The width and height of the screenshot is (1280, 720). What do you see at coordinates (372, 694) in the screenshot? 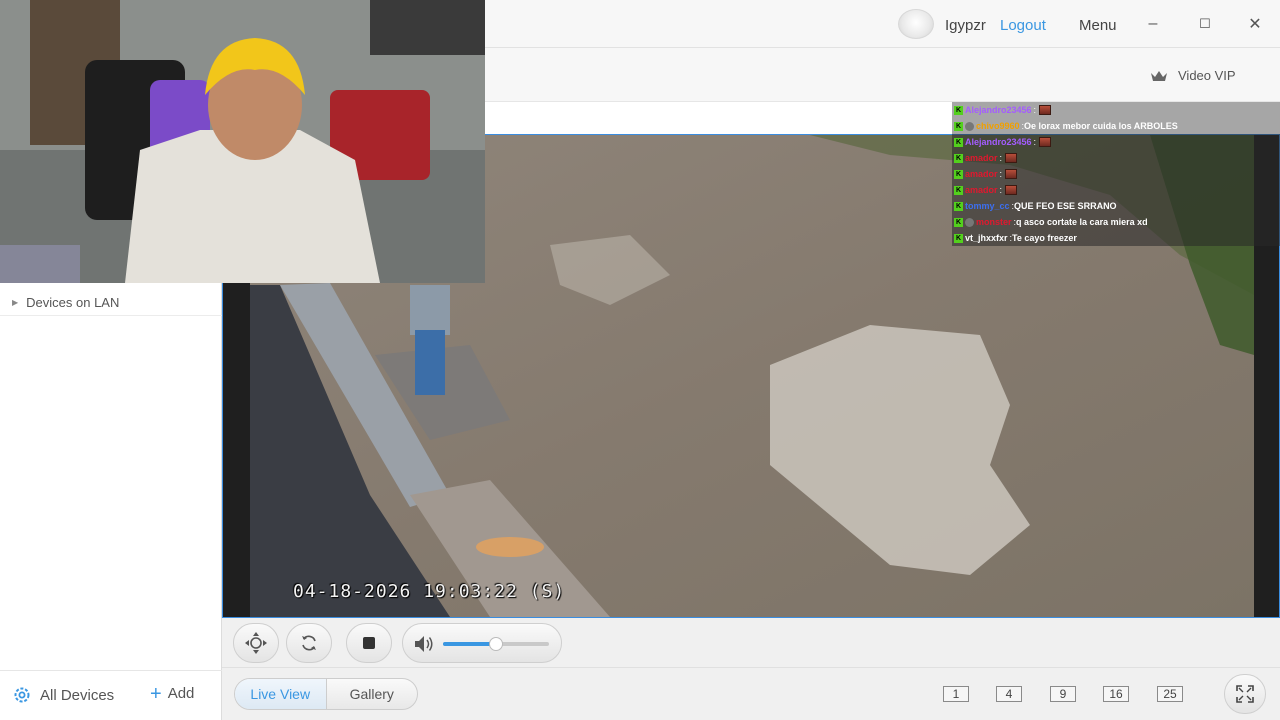
I see `tab-gallery: Gallery` at bounding box center [372, 694].